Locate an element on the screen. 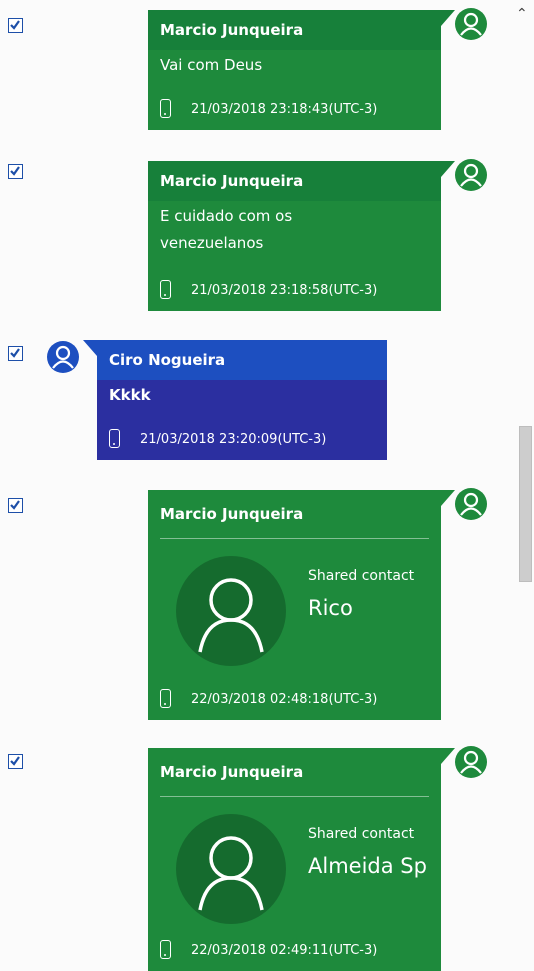 The height and width of the screenshot is (971, 534). scrollbar-thumb is located at coordinates (525, 504).